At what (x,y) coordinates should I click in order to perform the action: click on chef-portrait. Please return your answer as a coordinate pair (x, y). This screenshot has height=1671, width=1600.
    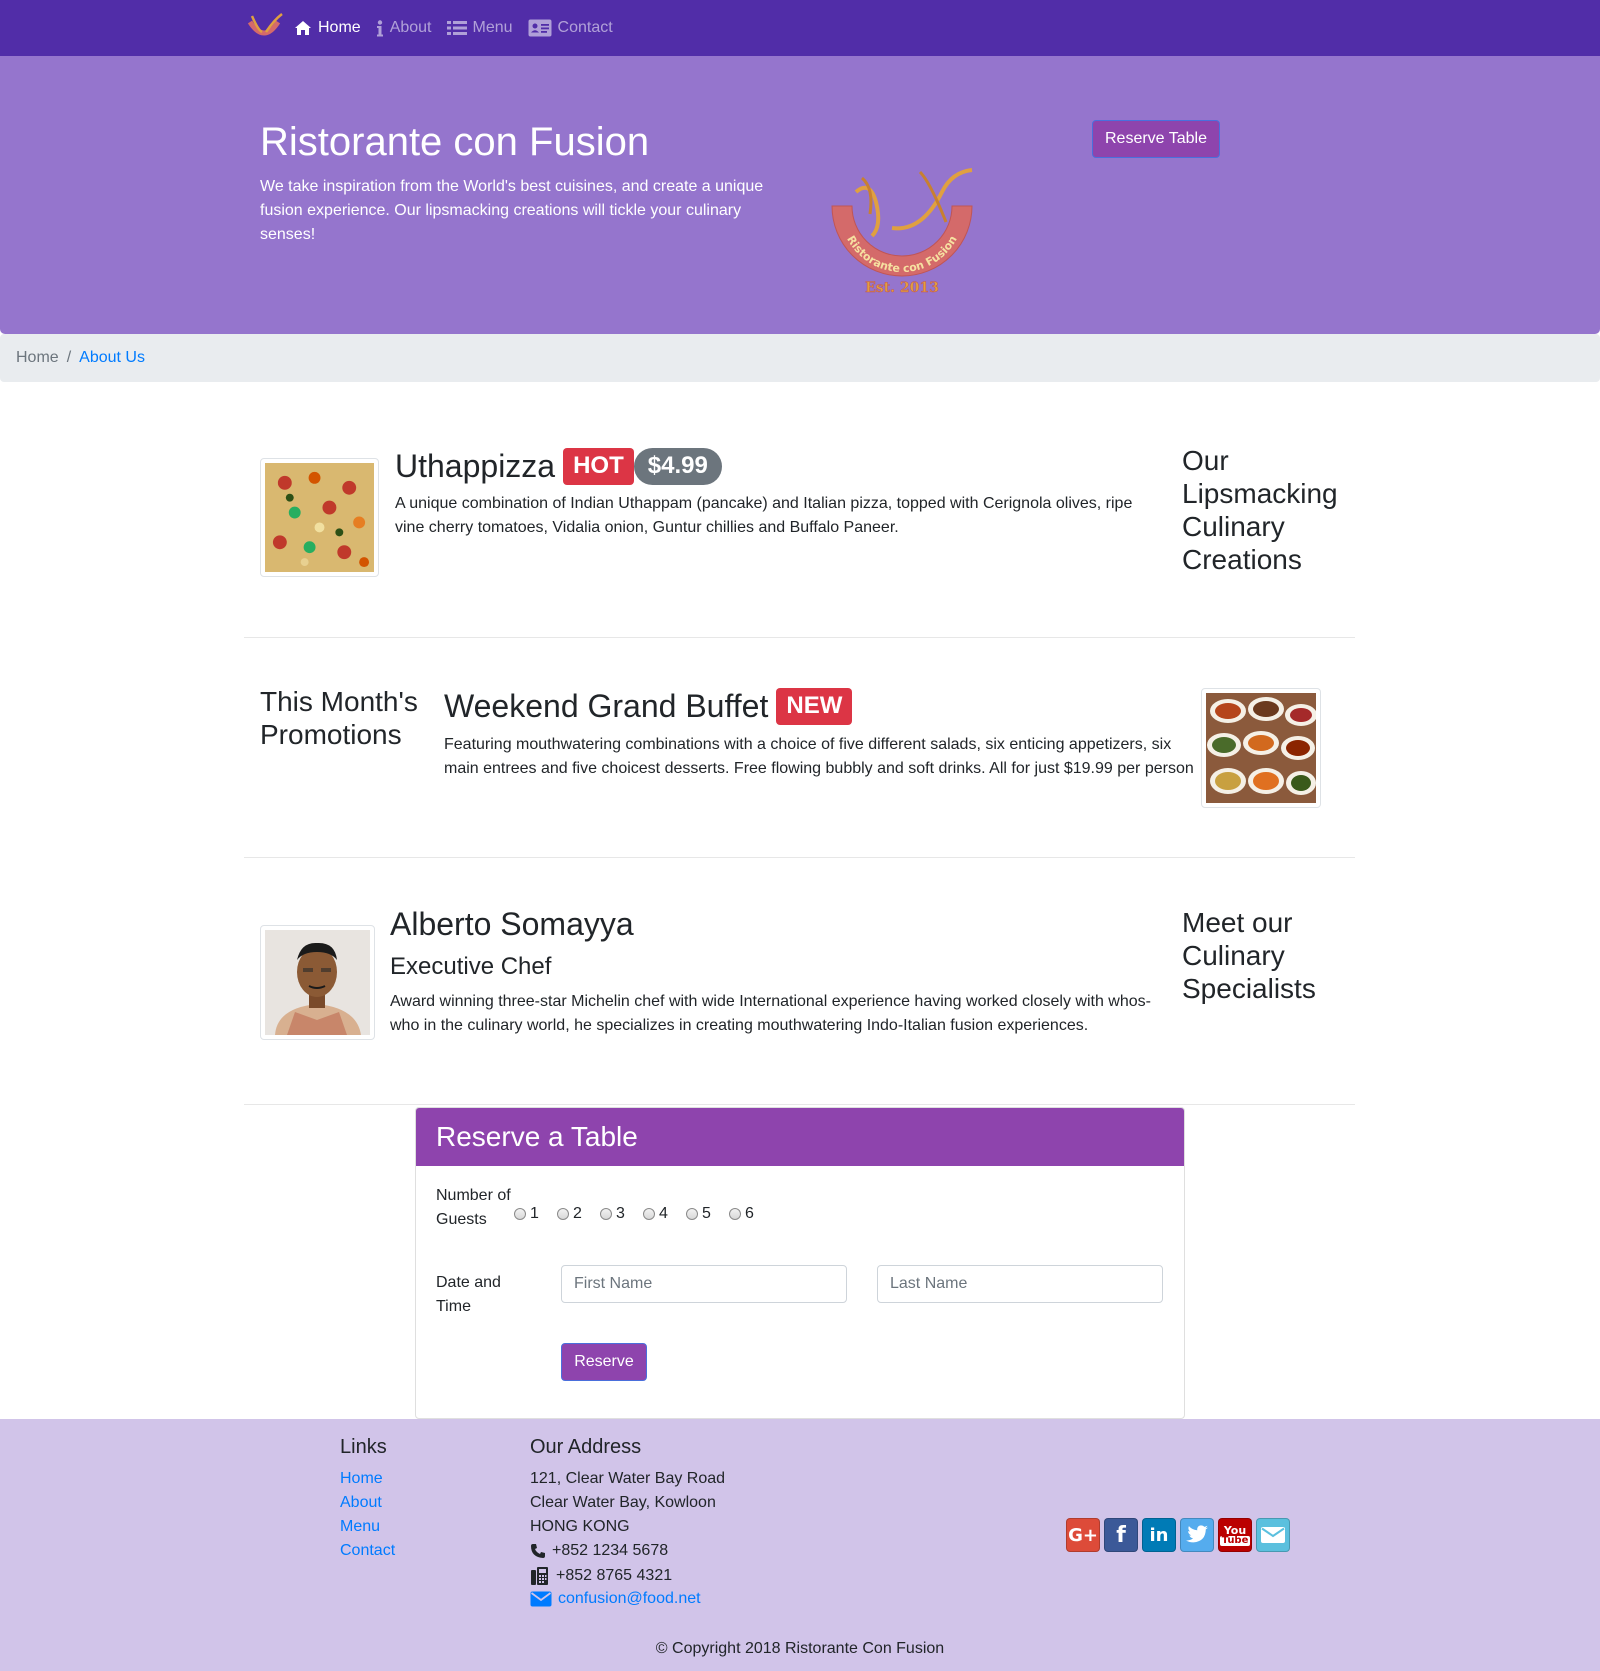
    Looking at the image, I should click on (317, 982).